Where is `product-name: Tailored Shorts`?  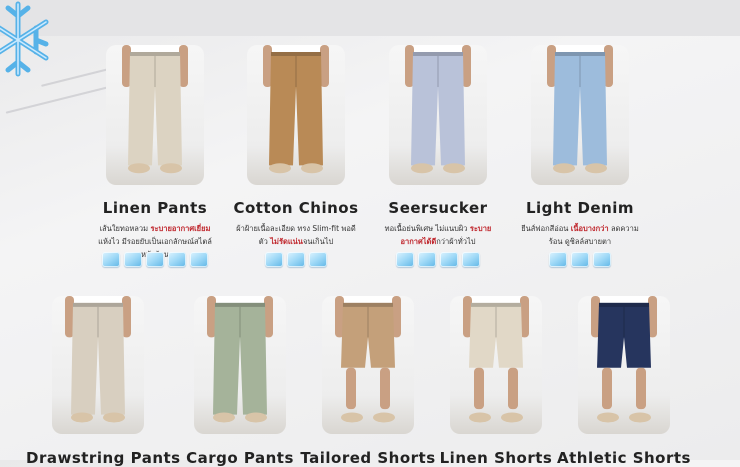 product-name: Tailored Shorts is located at coordinates (368, 458).